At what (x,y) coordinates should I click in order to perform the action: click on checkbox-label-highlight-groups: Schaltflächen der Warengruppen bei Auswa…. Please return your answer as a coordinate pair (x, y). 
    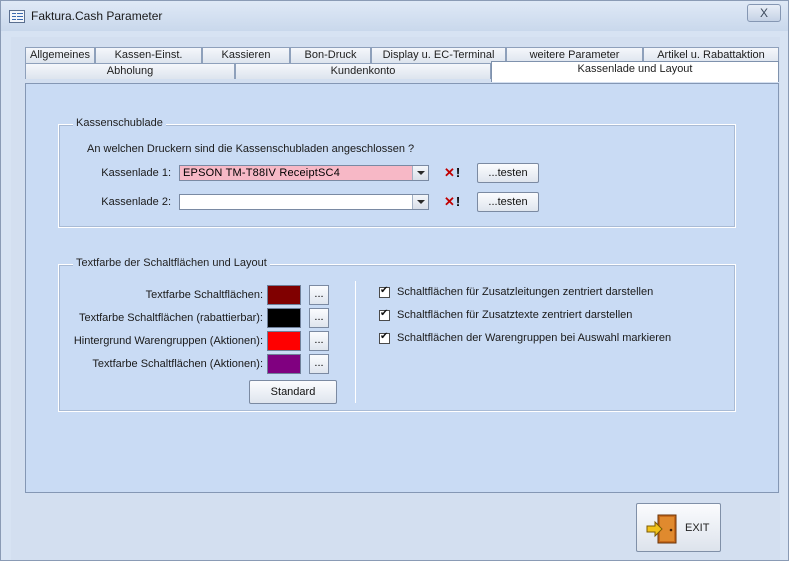
    Looking at the image, I should click on (534, 338).